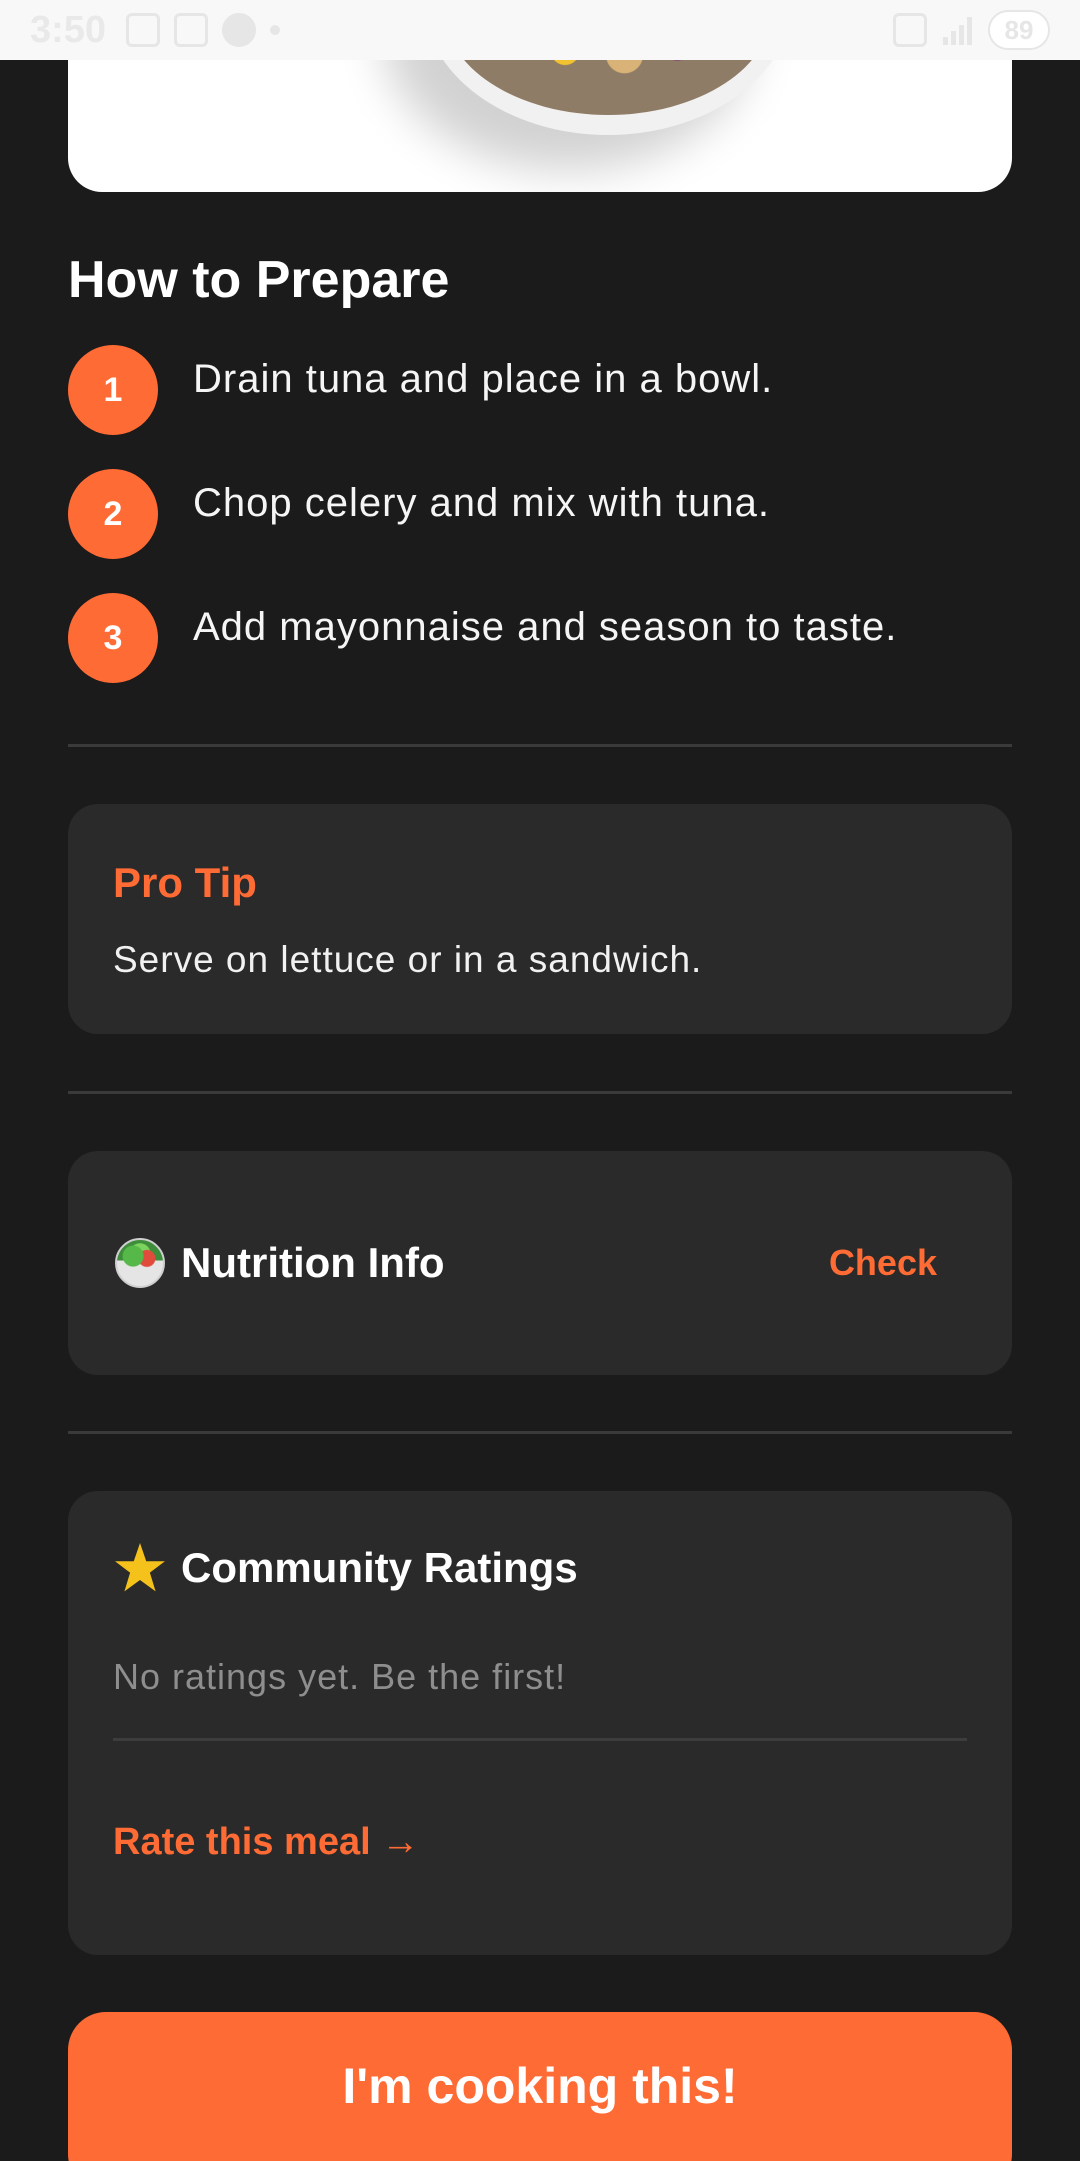 This screenshot has width=1080, height=2161. What do you see at coordinates (540, 2086) in the screenshot?
I see `cooking-this-button: I'm cooking this!` at bounding box center [540, 2086].